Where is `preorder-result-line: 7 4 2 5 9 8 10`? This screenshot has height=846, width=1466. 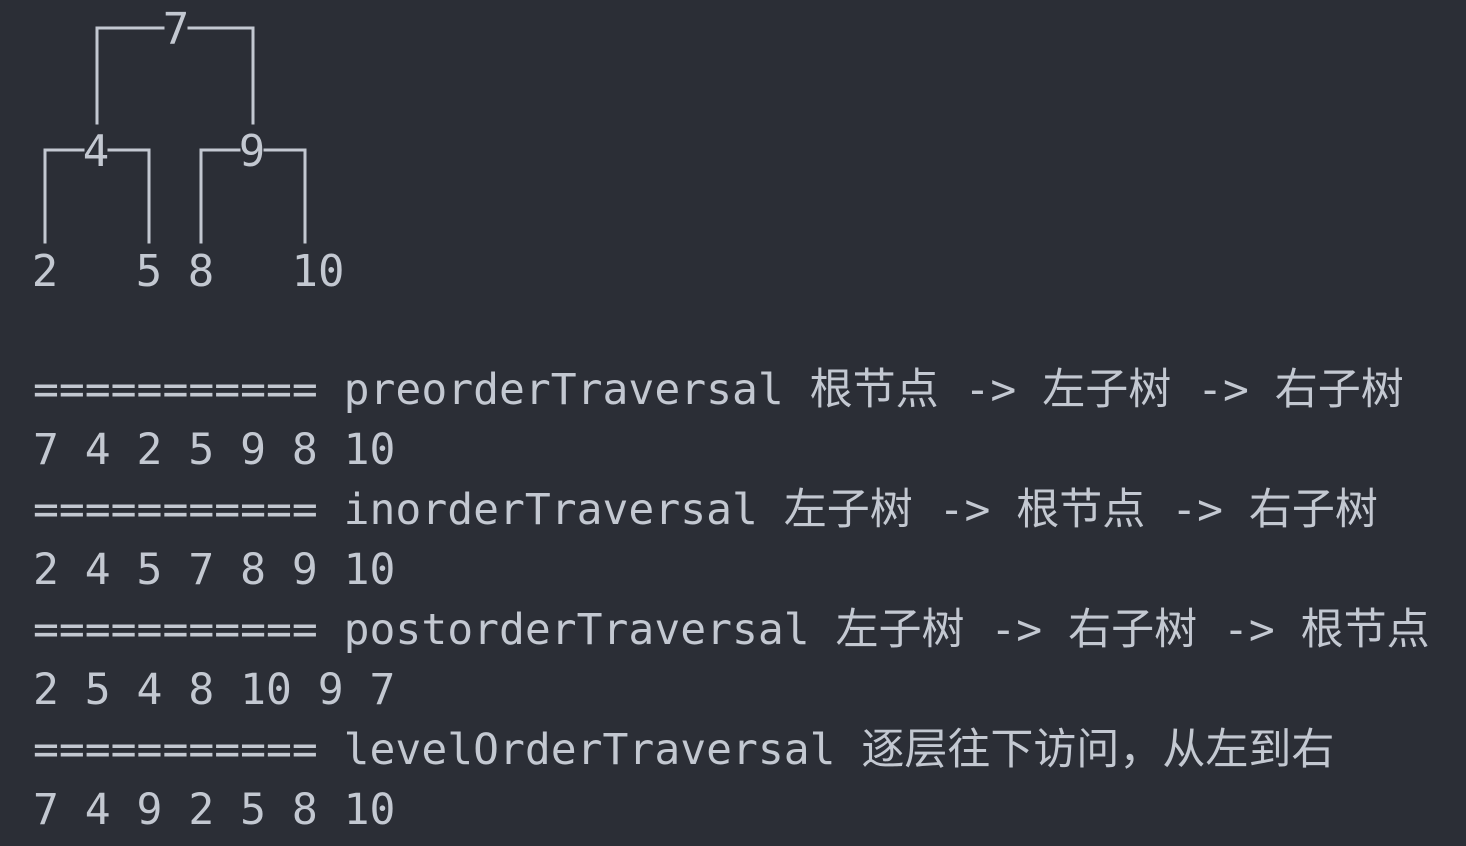 preorder-result-line: 7 4 2 5 9 8 10 is located at coordinates (214, 450).